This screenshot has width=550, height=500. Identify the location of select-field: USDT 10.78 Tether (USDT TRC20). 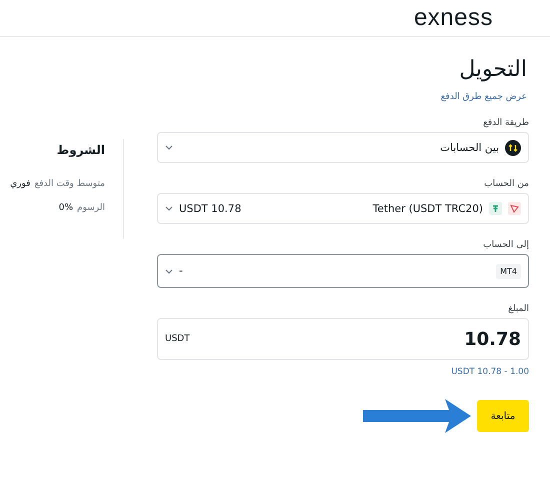
(343, 208).